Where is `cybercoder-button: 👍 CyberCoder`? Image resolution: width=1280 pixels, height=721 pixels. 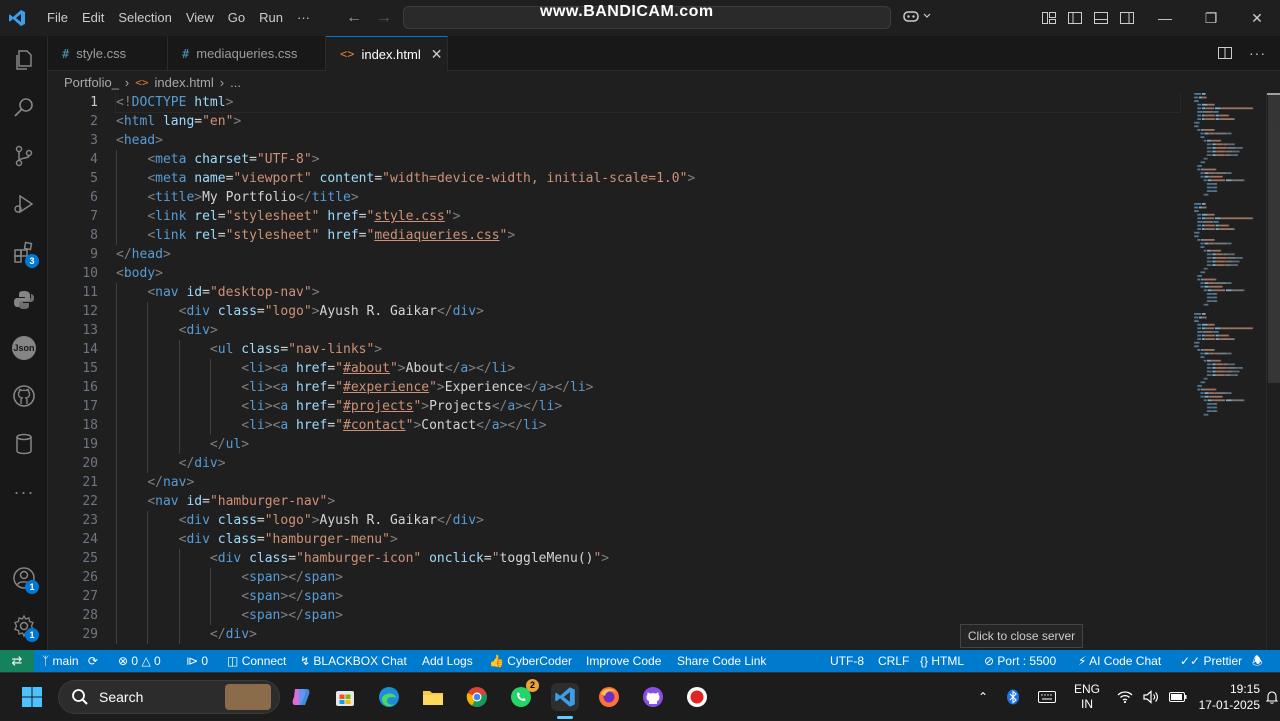 cybercoder-button: 👍 CyberCoder is located at coordinates (530, 661).